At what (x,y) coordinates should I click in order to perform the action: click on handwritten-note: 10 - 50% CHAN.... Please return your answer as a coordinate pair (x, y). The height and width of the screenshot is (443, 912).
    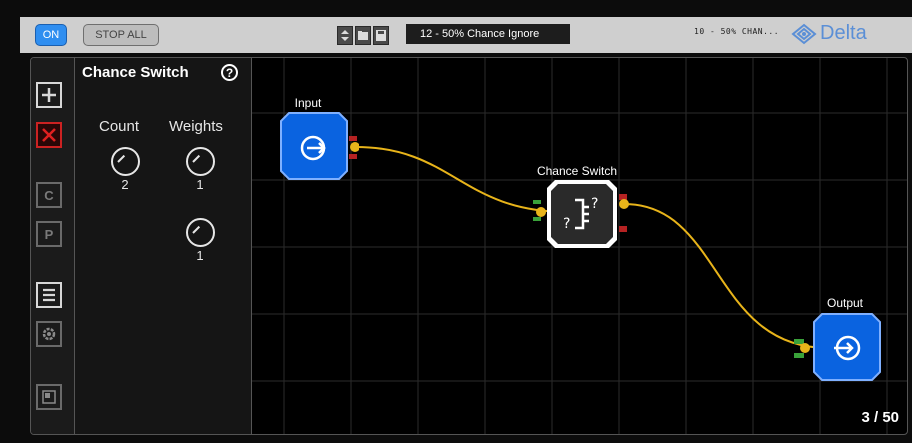
    Looking at the image, I should click on (737, 31).